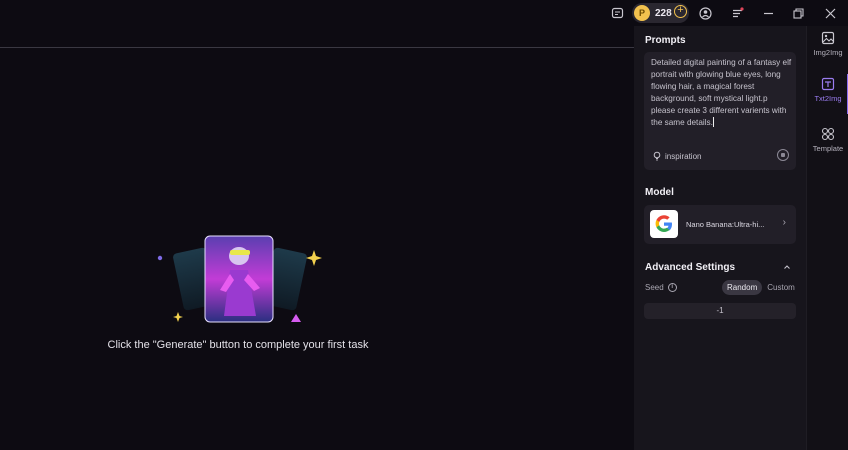 This screenshot has height=450, width=848. Describe the element at coordinates (787, 267) in the screenshot. I see `chevron-up-icon` at that location.